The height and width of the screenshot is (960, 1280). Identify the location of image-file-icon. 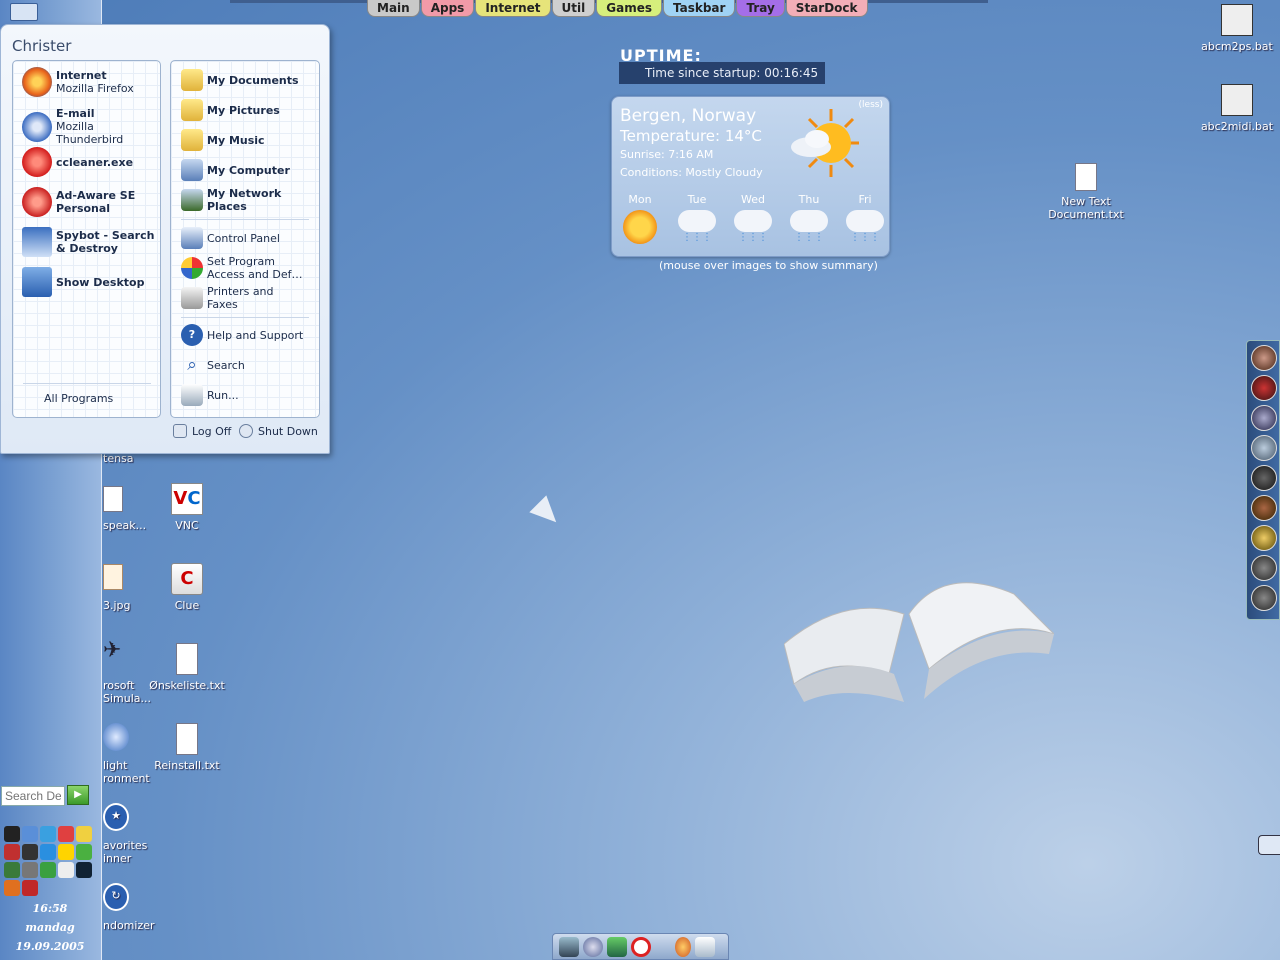
(113, 577).